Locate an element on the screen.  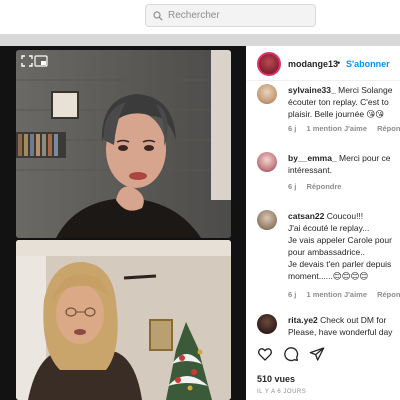
search-bar is located at coordinates (230, 15).